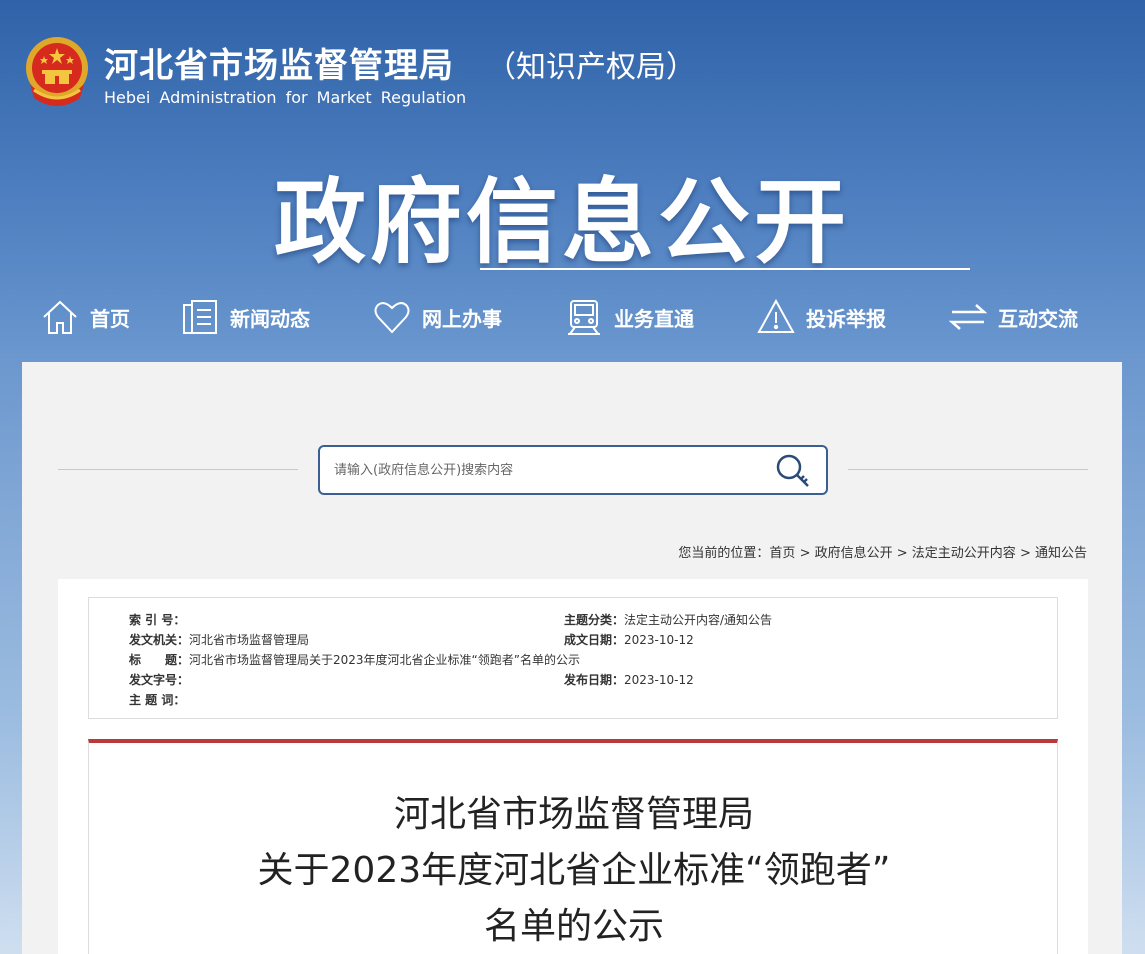 The image size is (1145, 954). I want to click on breadcrumb-item-gov-info: 政府信息公开, so click(854, 553).